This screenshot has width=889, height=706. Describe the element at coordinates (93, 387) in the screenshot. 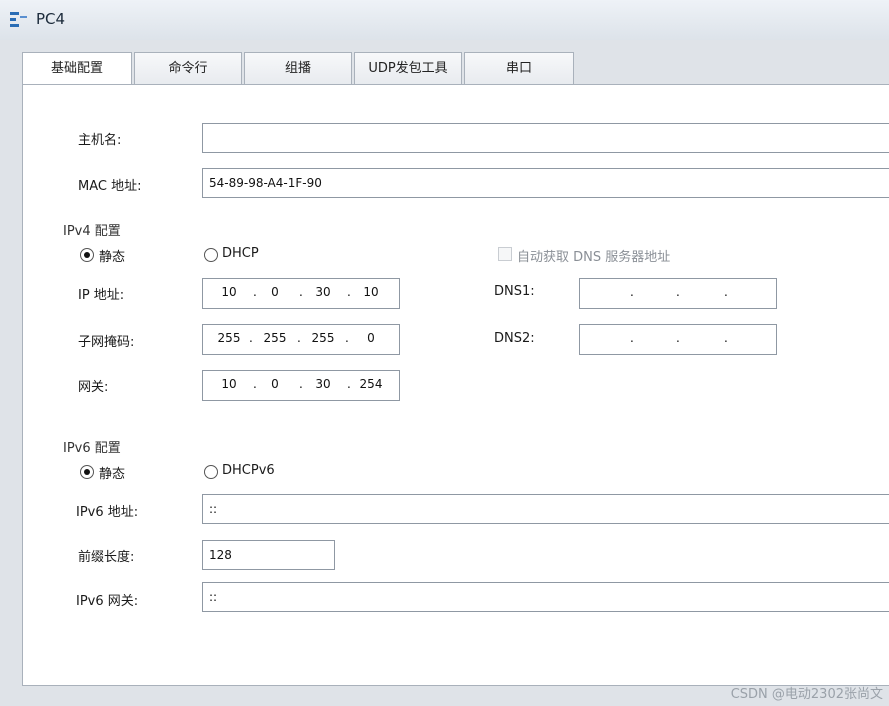

I see `gateway-label: 网关:` at that location.